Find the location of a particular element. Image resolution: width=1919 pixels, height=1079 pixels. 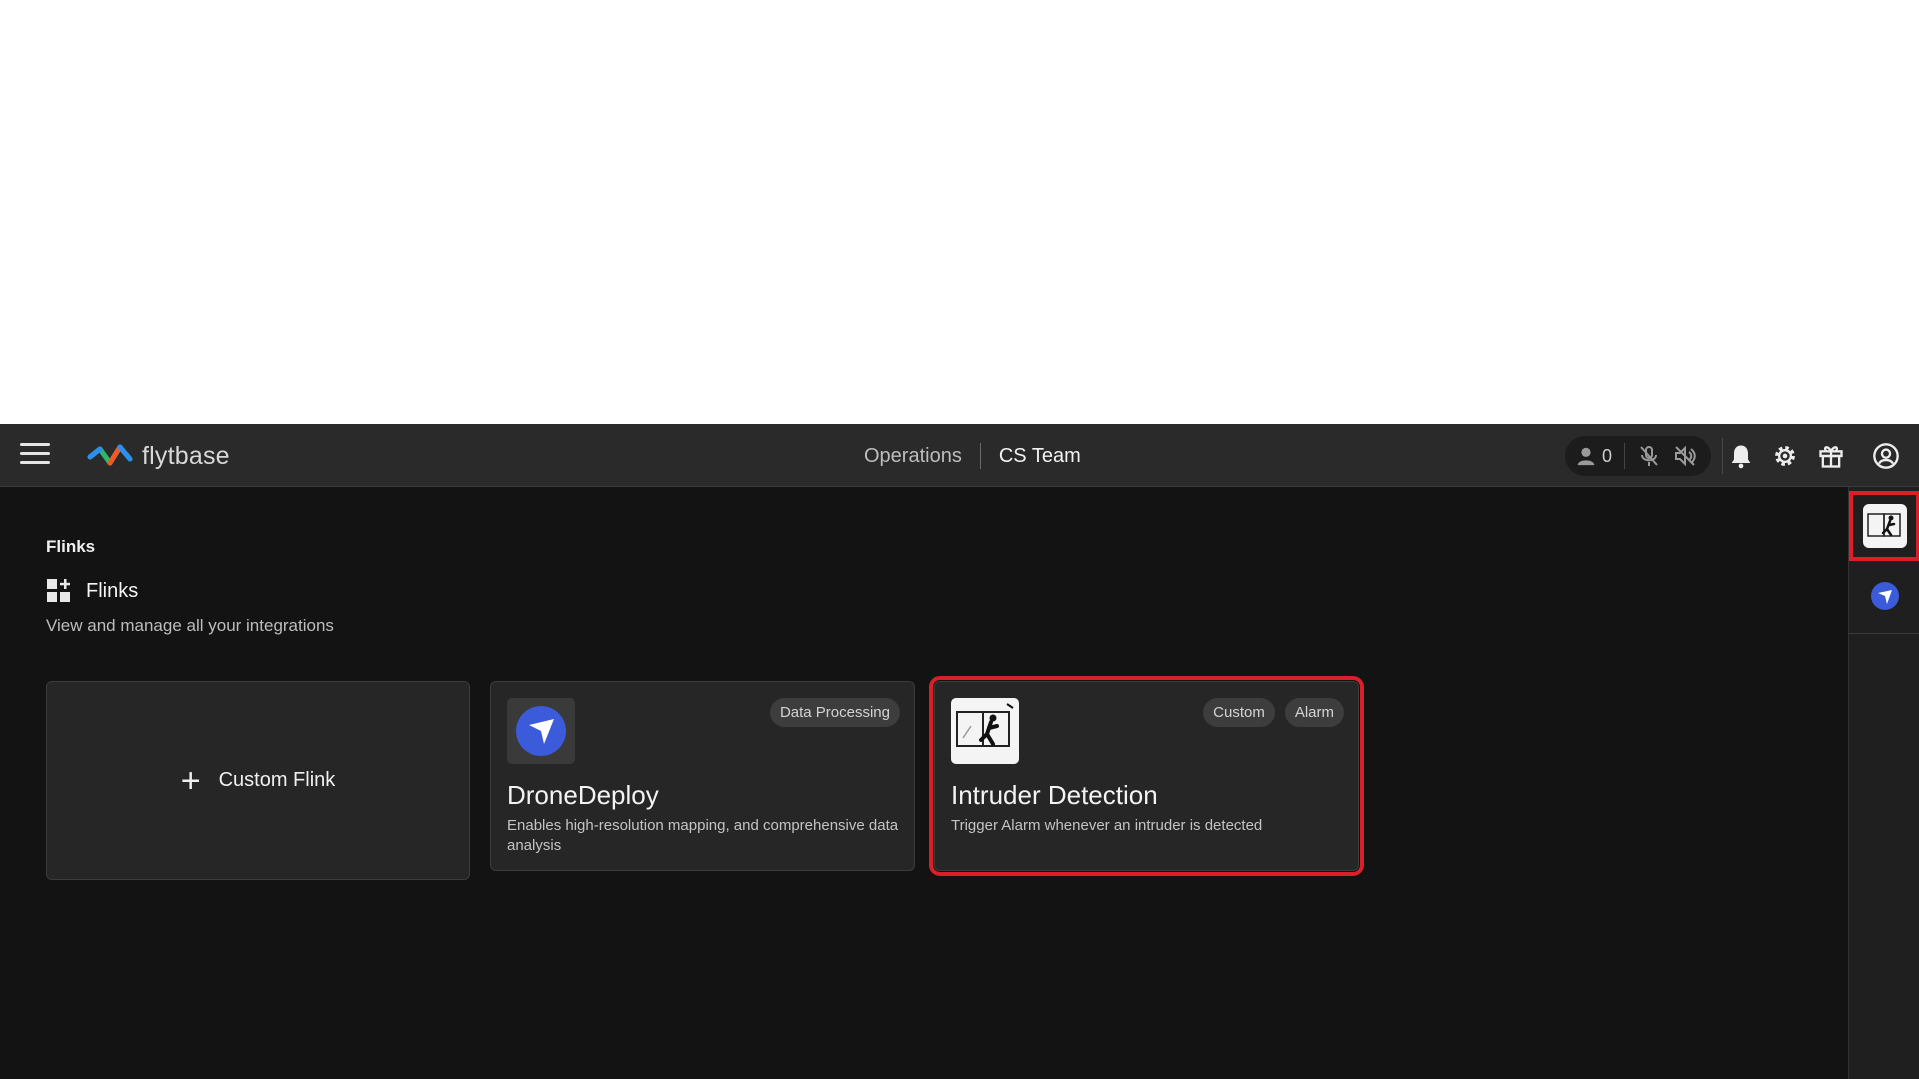

top-bar: flytbase Operations CS Team 0 is located at coordinates (959, 455).